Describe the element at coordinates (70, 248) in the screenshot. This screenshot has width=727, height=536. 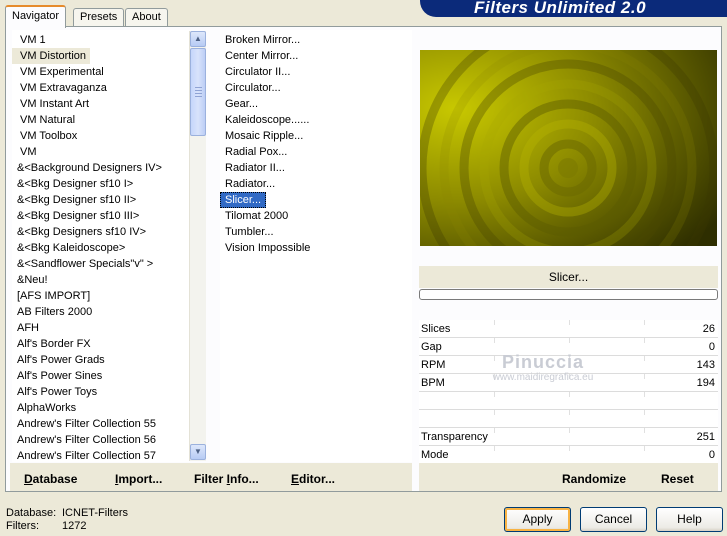
I see `category-item: &<Bkg Kaleidoscope>` at that location.